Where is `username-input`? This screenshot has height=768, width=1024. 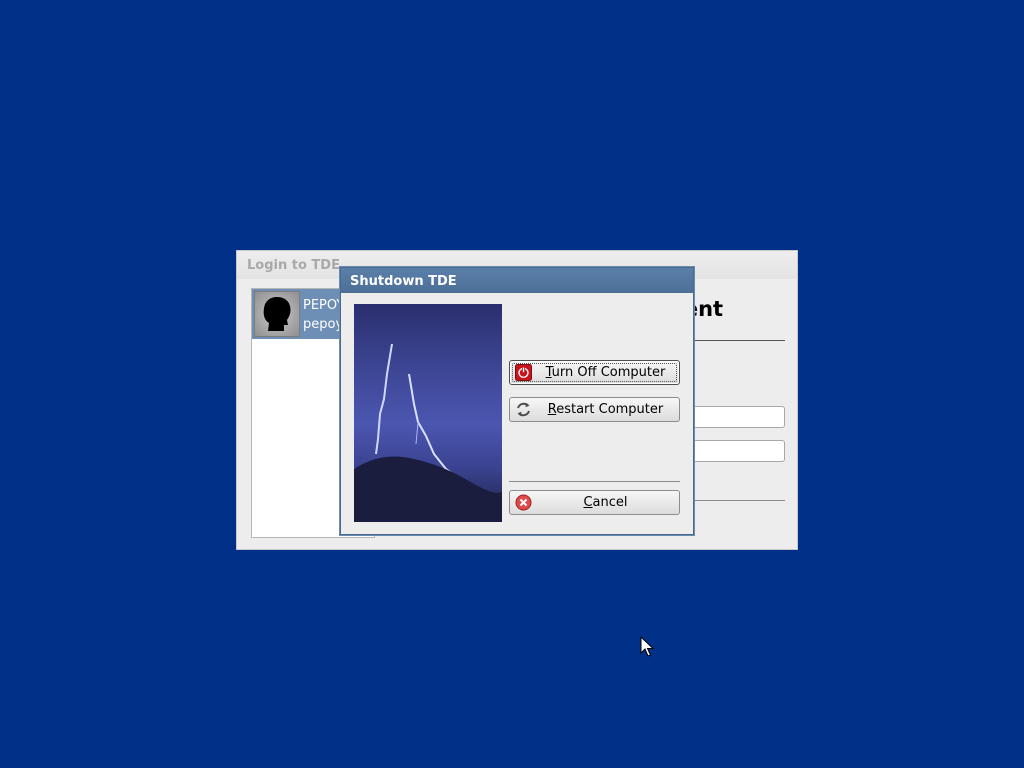 username-input is located at coordinates (739, 417).